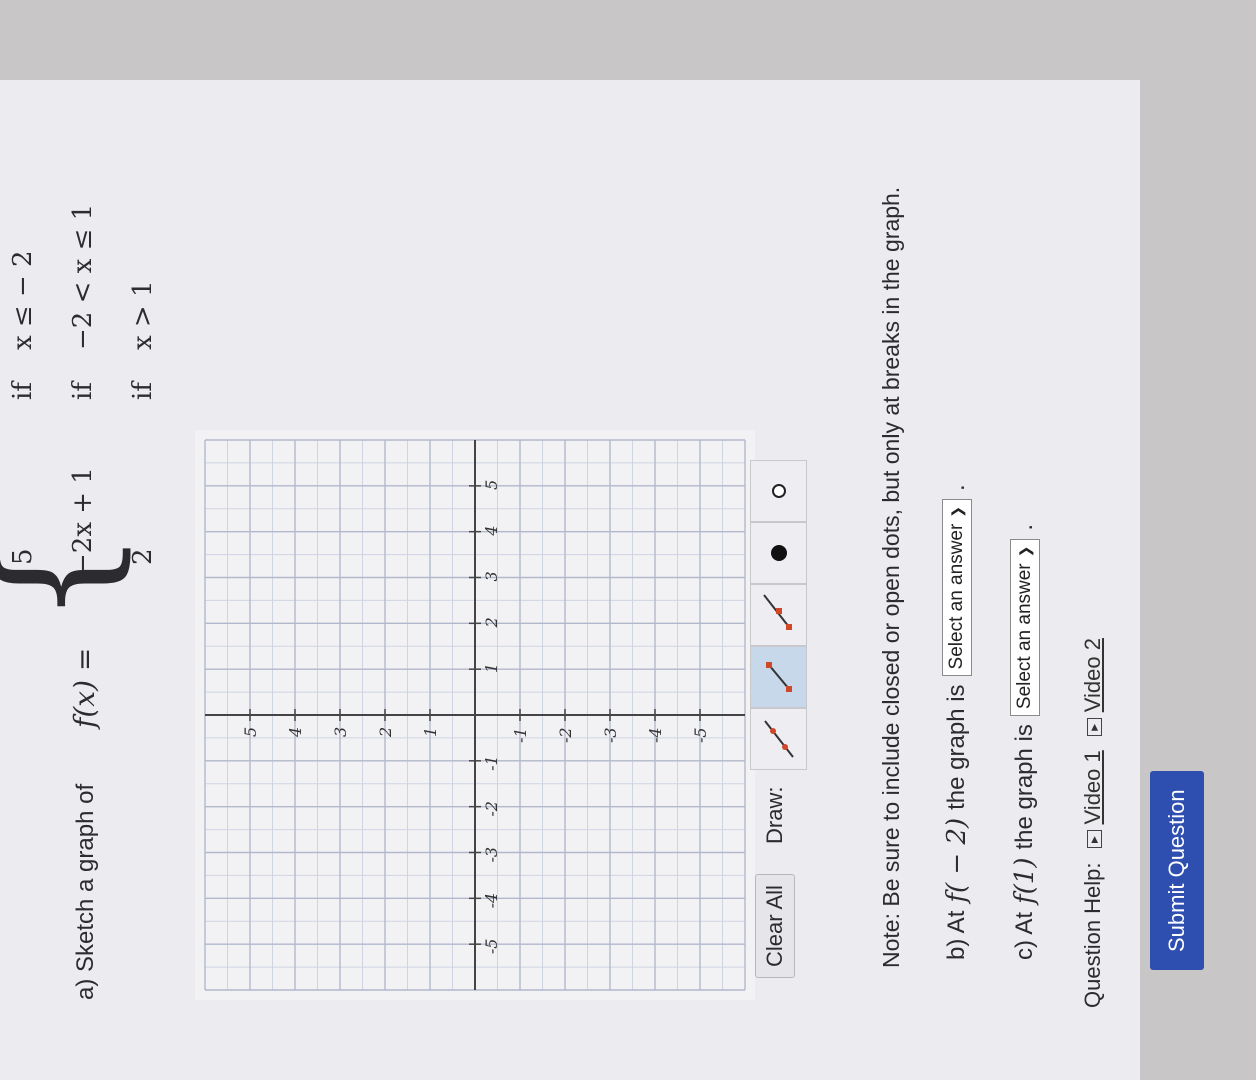 This screenshot has width=1256, height=1080. Describe the element at coordinates (1177, 870) in the screenshot. I see `submit-question-button: Submit Question` at that location.